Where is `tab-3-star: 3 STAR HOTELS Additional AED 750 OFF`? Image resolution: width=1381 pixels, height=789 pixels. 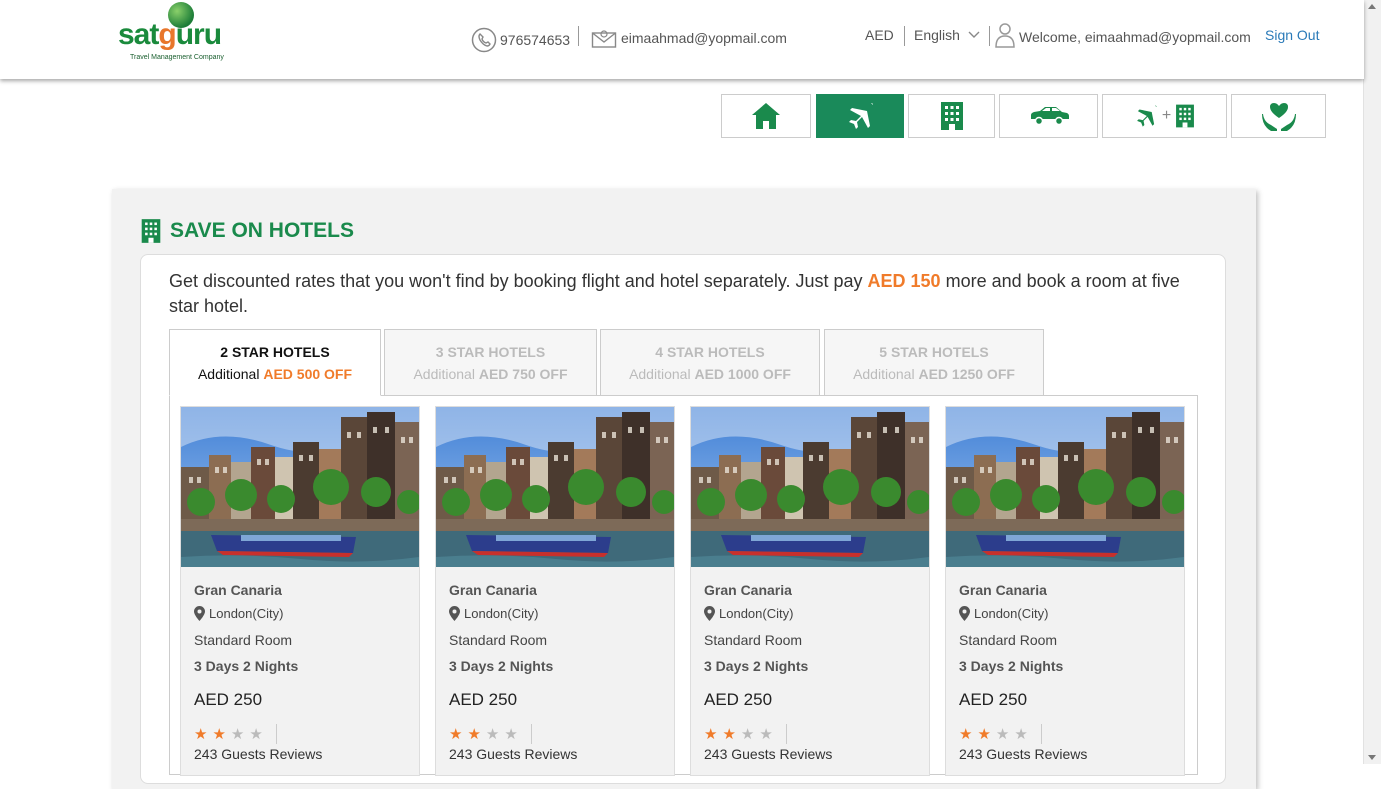
tab-3-star: 3 STAR HOTELS Additional AED 750 OFF is located at coordinates (490, 362).